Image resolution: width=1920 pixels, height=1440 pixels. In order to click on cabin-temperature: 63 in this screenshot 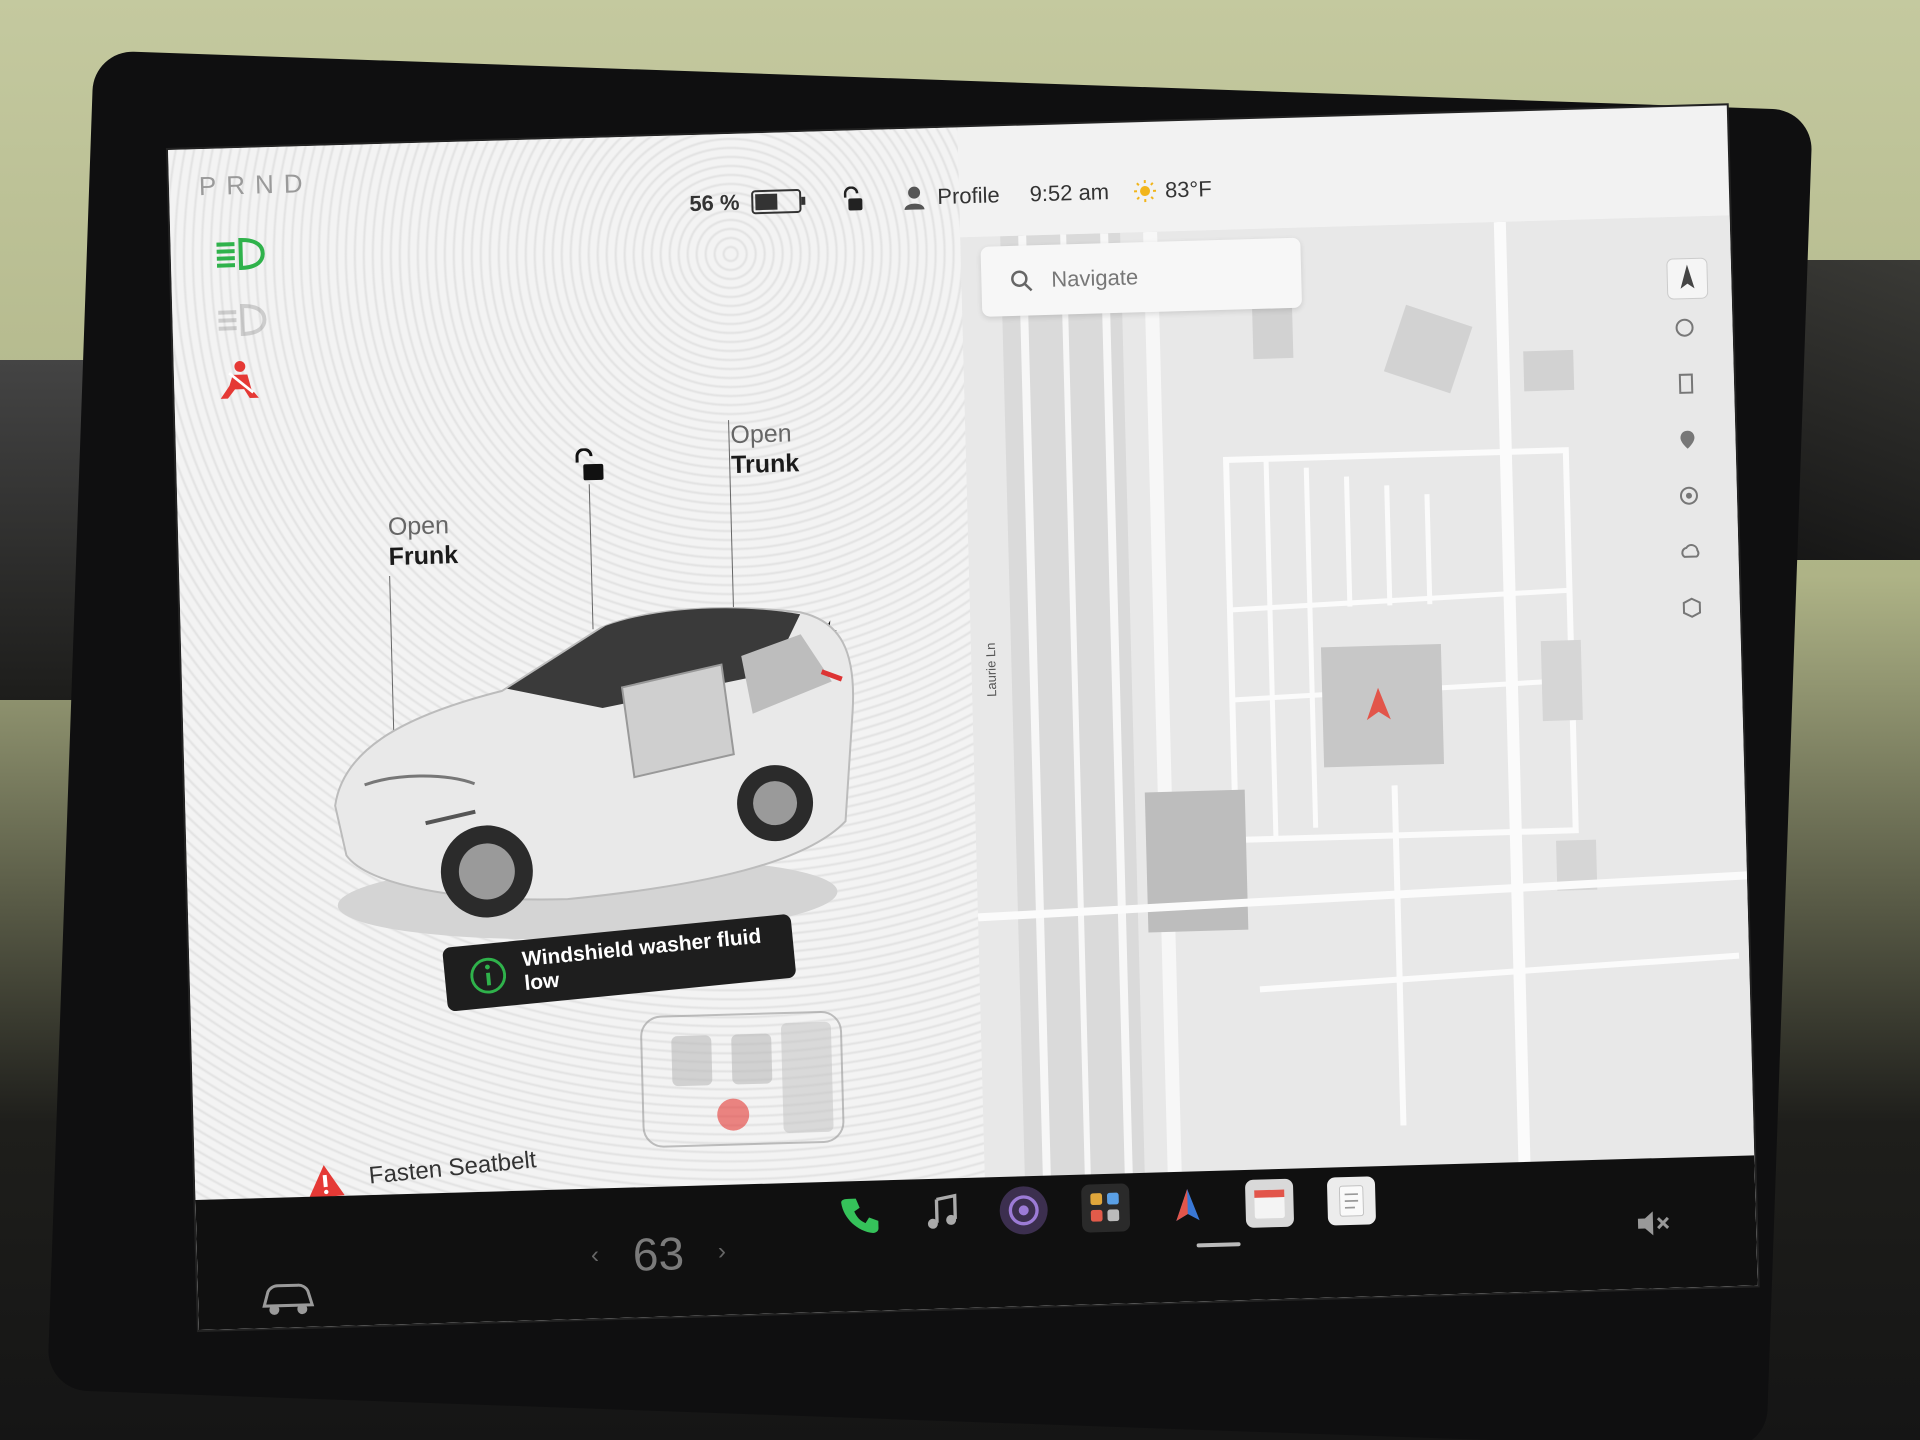, I will do `click(658, 1254)`.